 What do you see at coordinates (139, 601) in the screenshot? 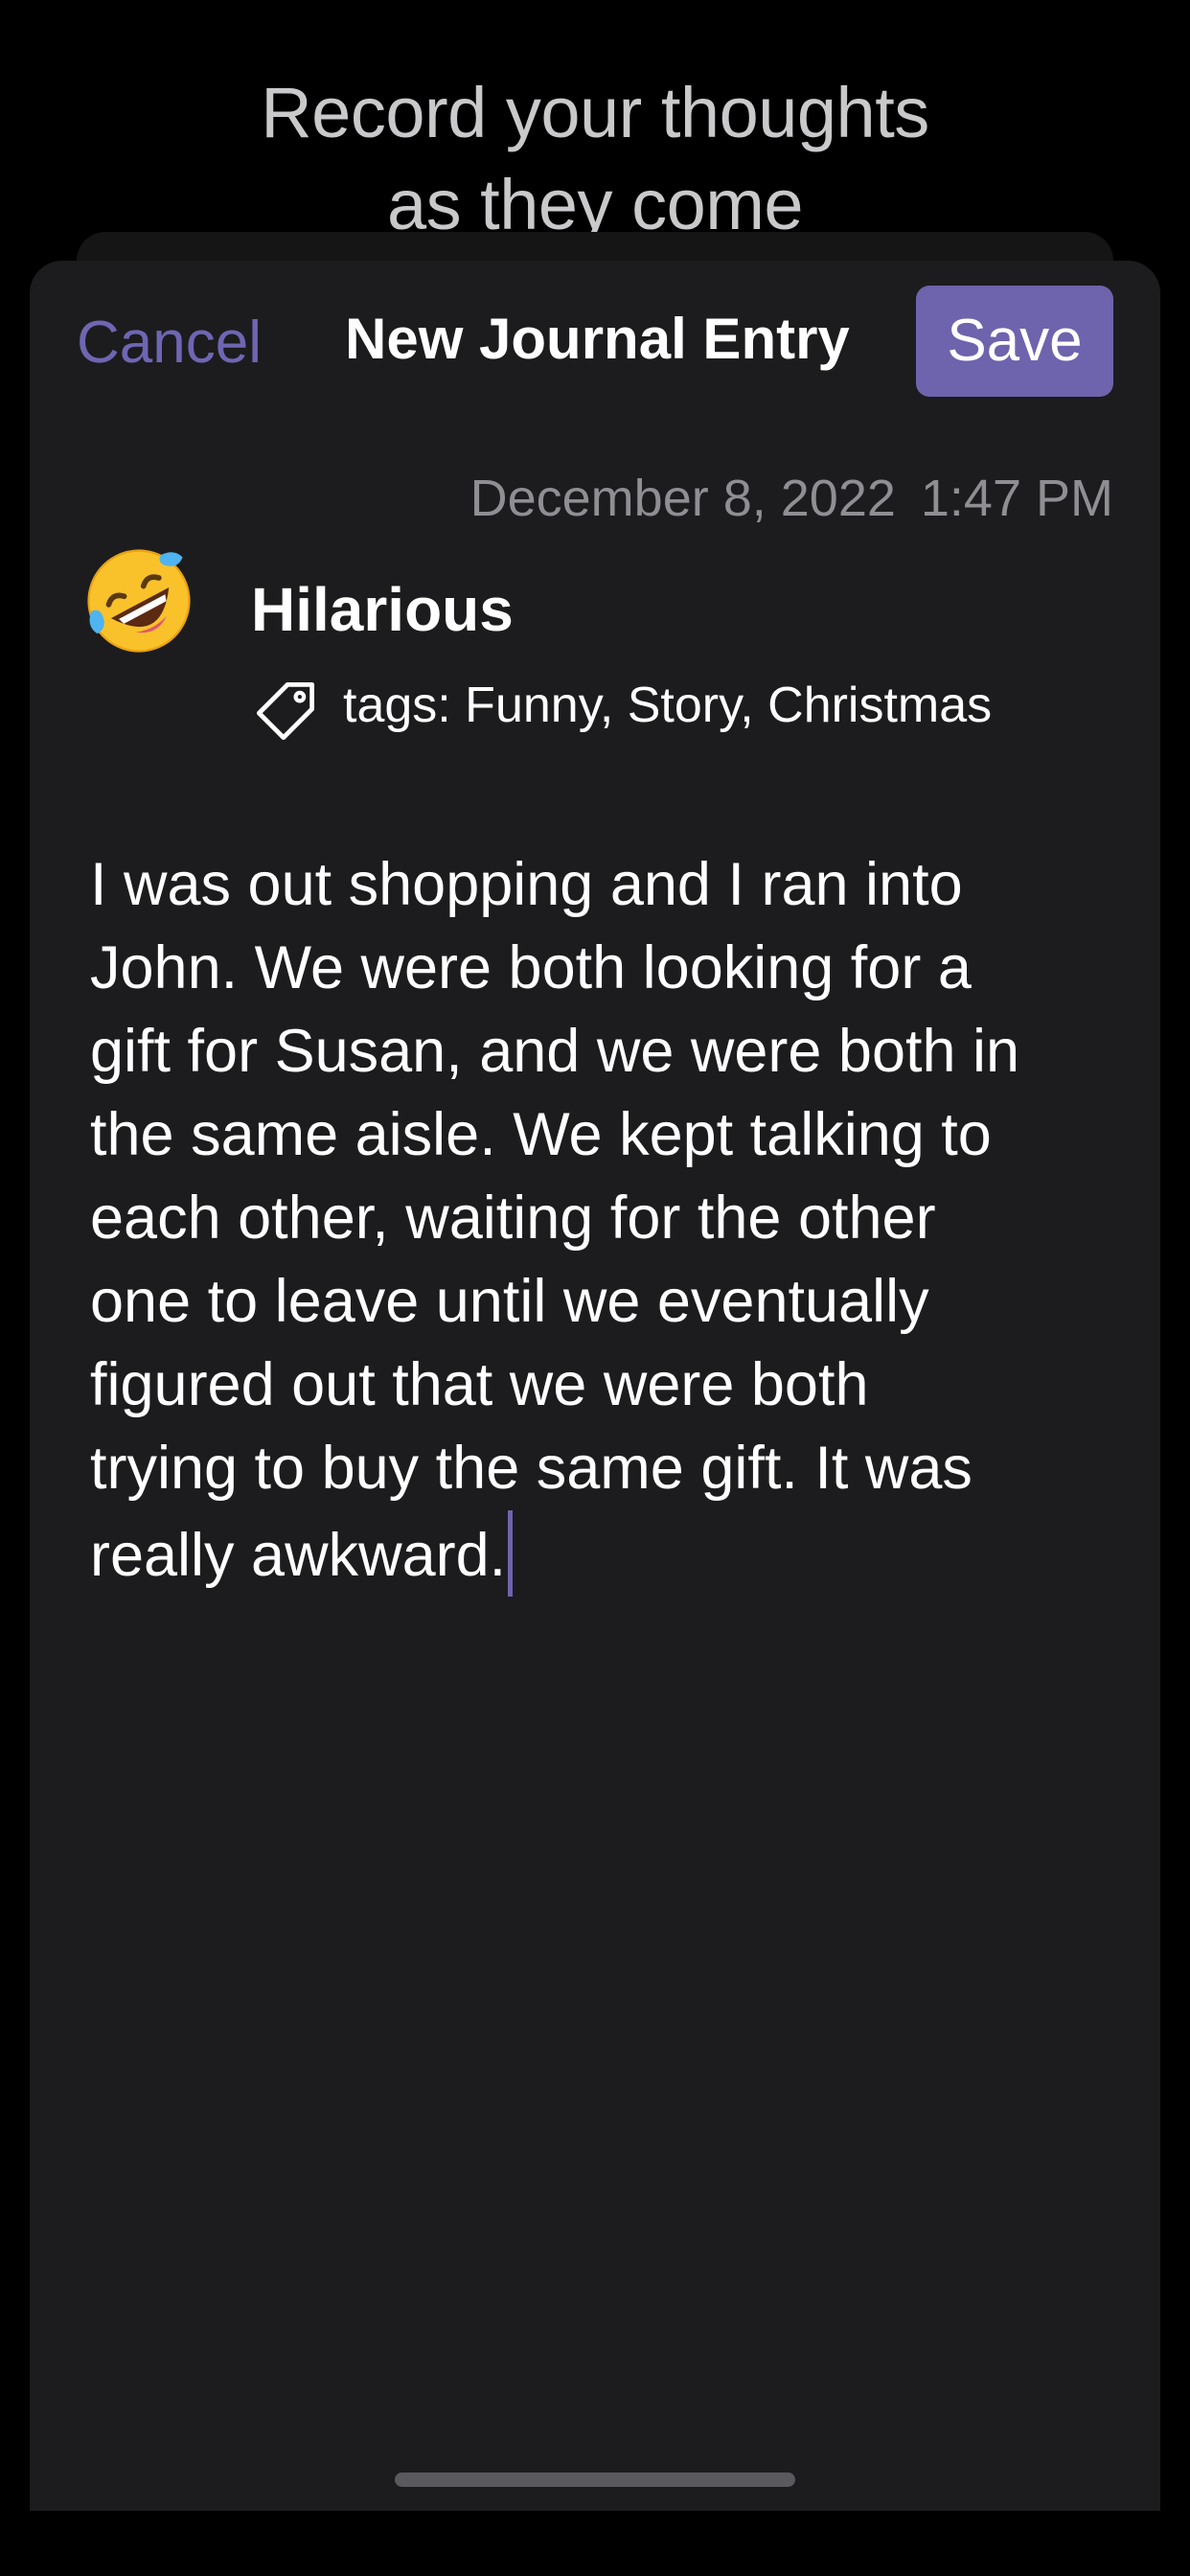
I see `rolling-on-floor-laughing-emoji-icon` at bounding box center [139, 601].